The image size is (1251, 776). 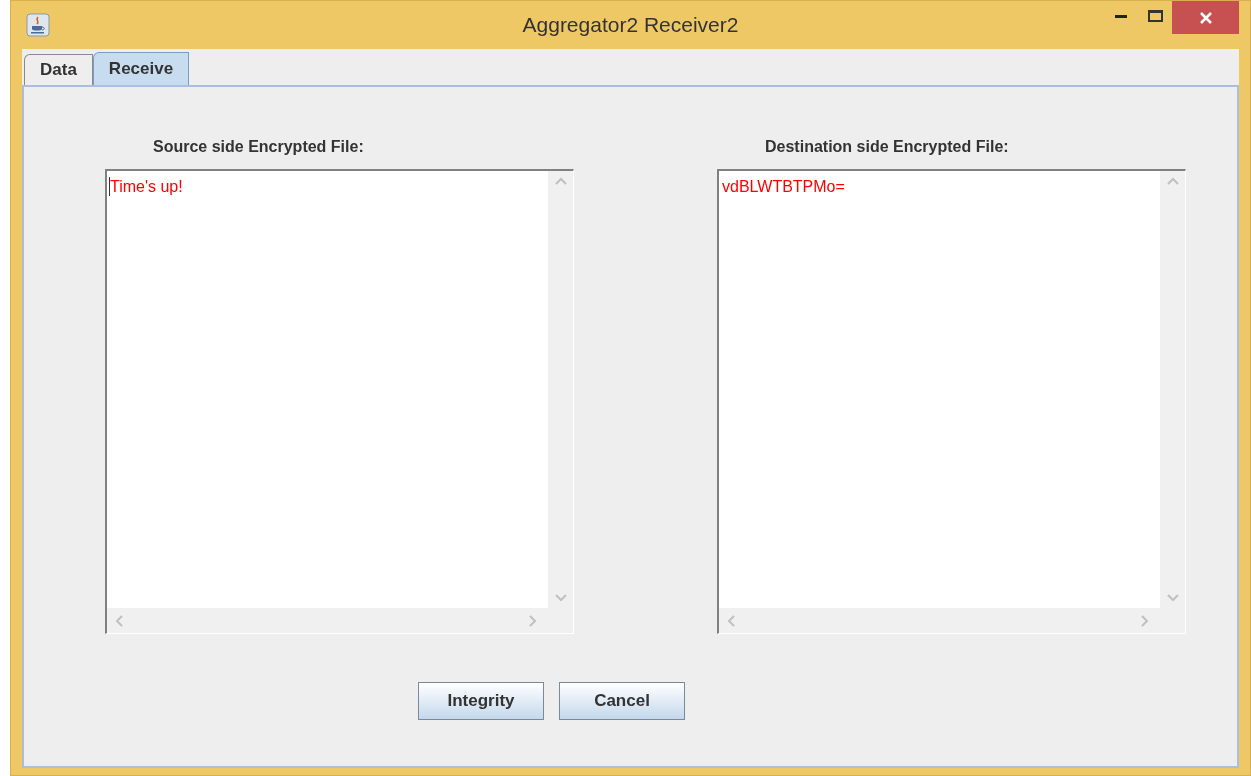 I want to click on close-button, so click(x=1205, y=17).